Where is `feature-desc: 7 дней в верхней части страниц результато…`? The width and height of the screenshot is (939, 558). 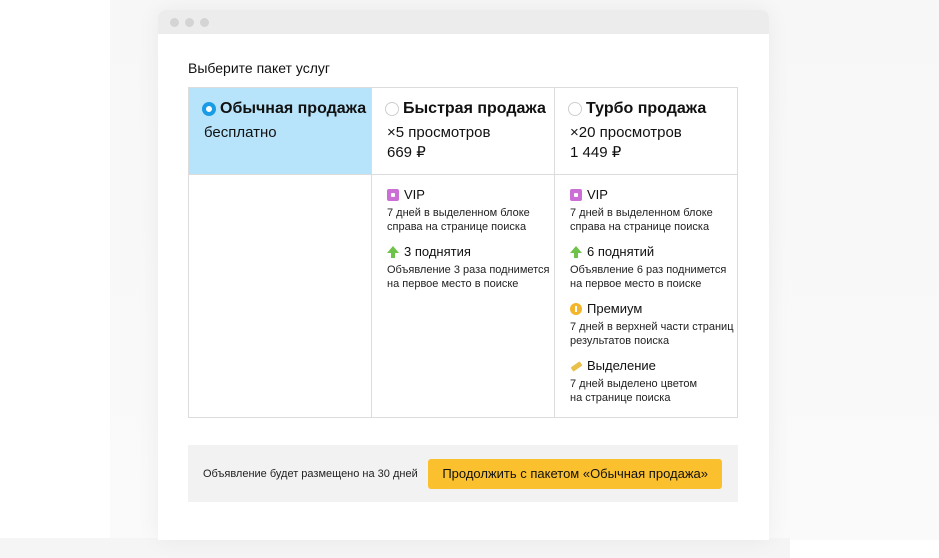
feature-desc: 7 дней в верхней части страниц результато… is located at coordinates (652, 334).